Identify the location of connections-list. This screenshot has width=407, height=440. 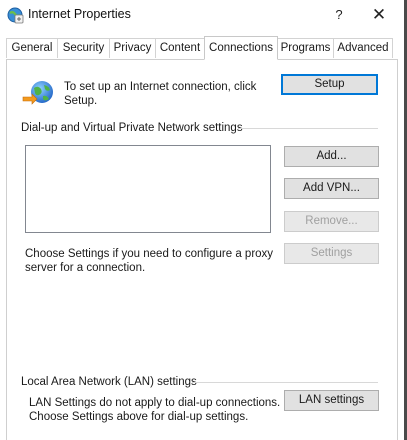
(148, 189).